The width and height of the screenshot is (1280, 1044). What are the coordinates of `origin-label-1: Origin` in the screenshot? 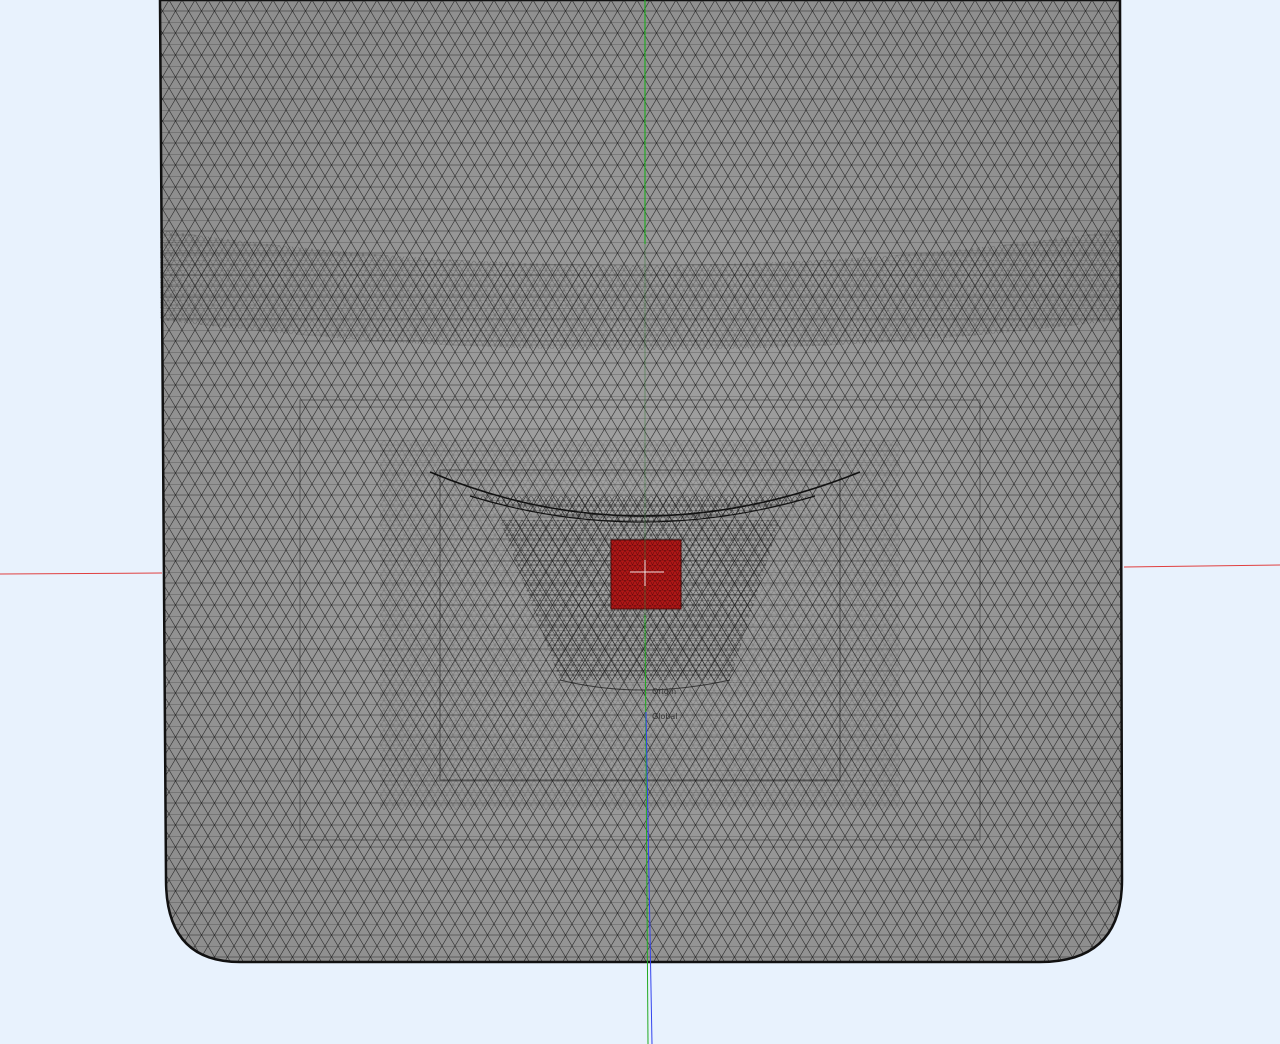 It's located at (664, 691).